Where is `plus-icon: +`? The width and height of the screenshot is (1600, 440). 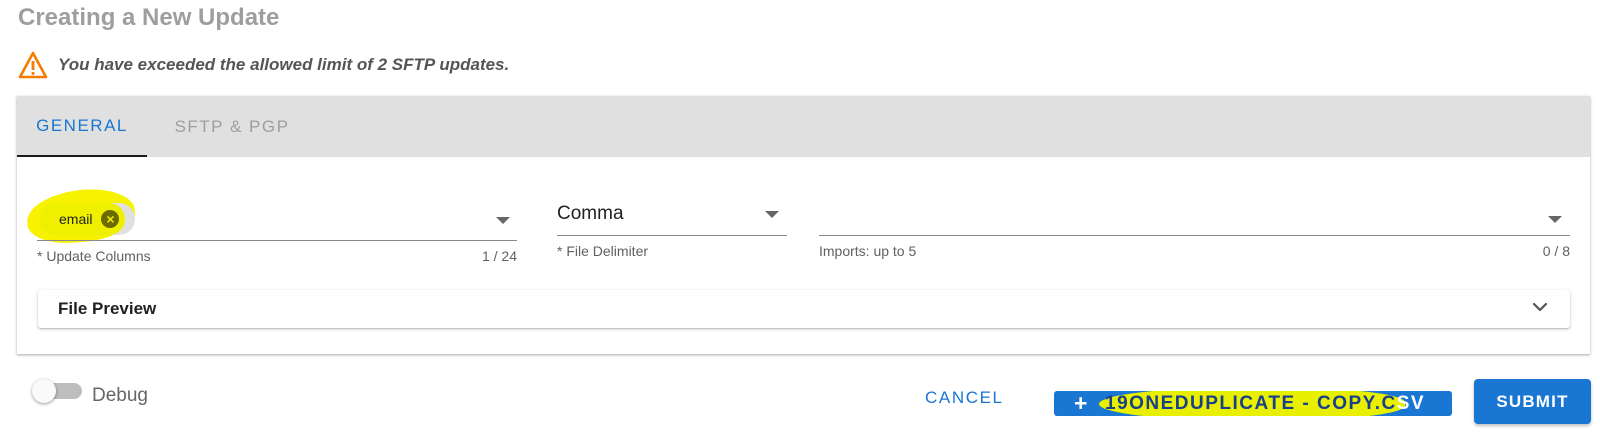
plus-icon: + is located at coordinates (1081, 403).